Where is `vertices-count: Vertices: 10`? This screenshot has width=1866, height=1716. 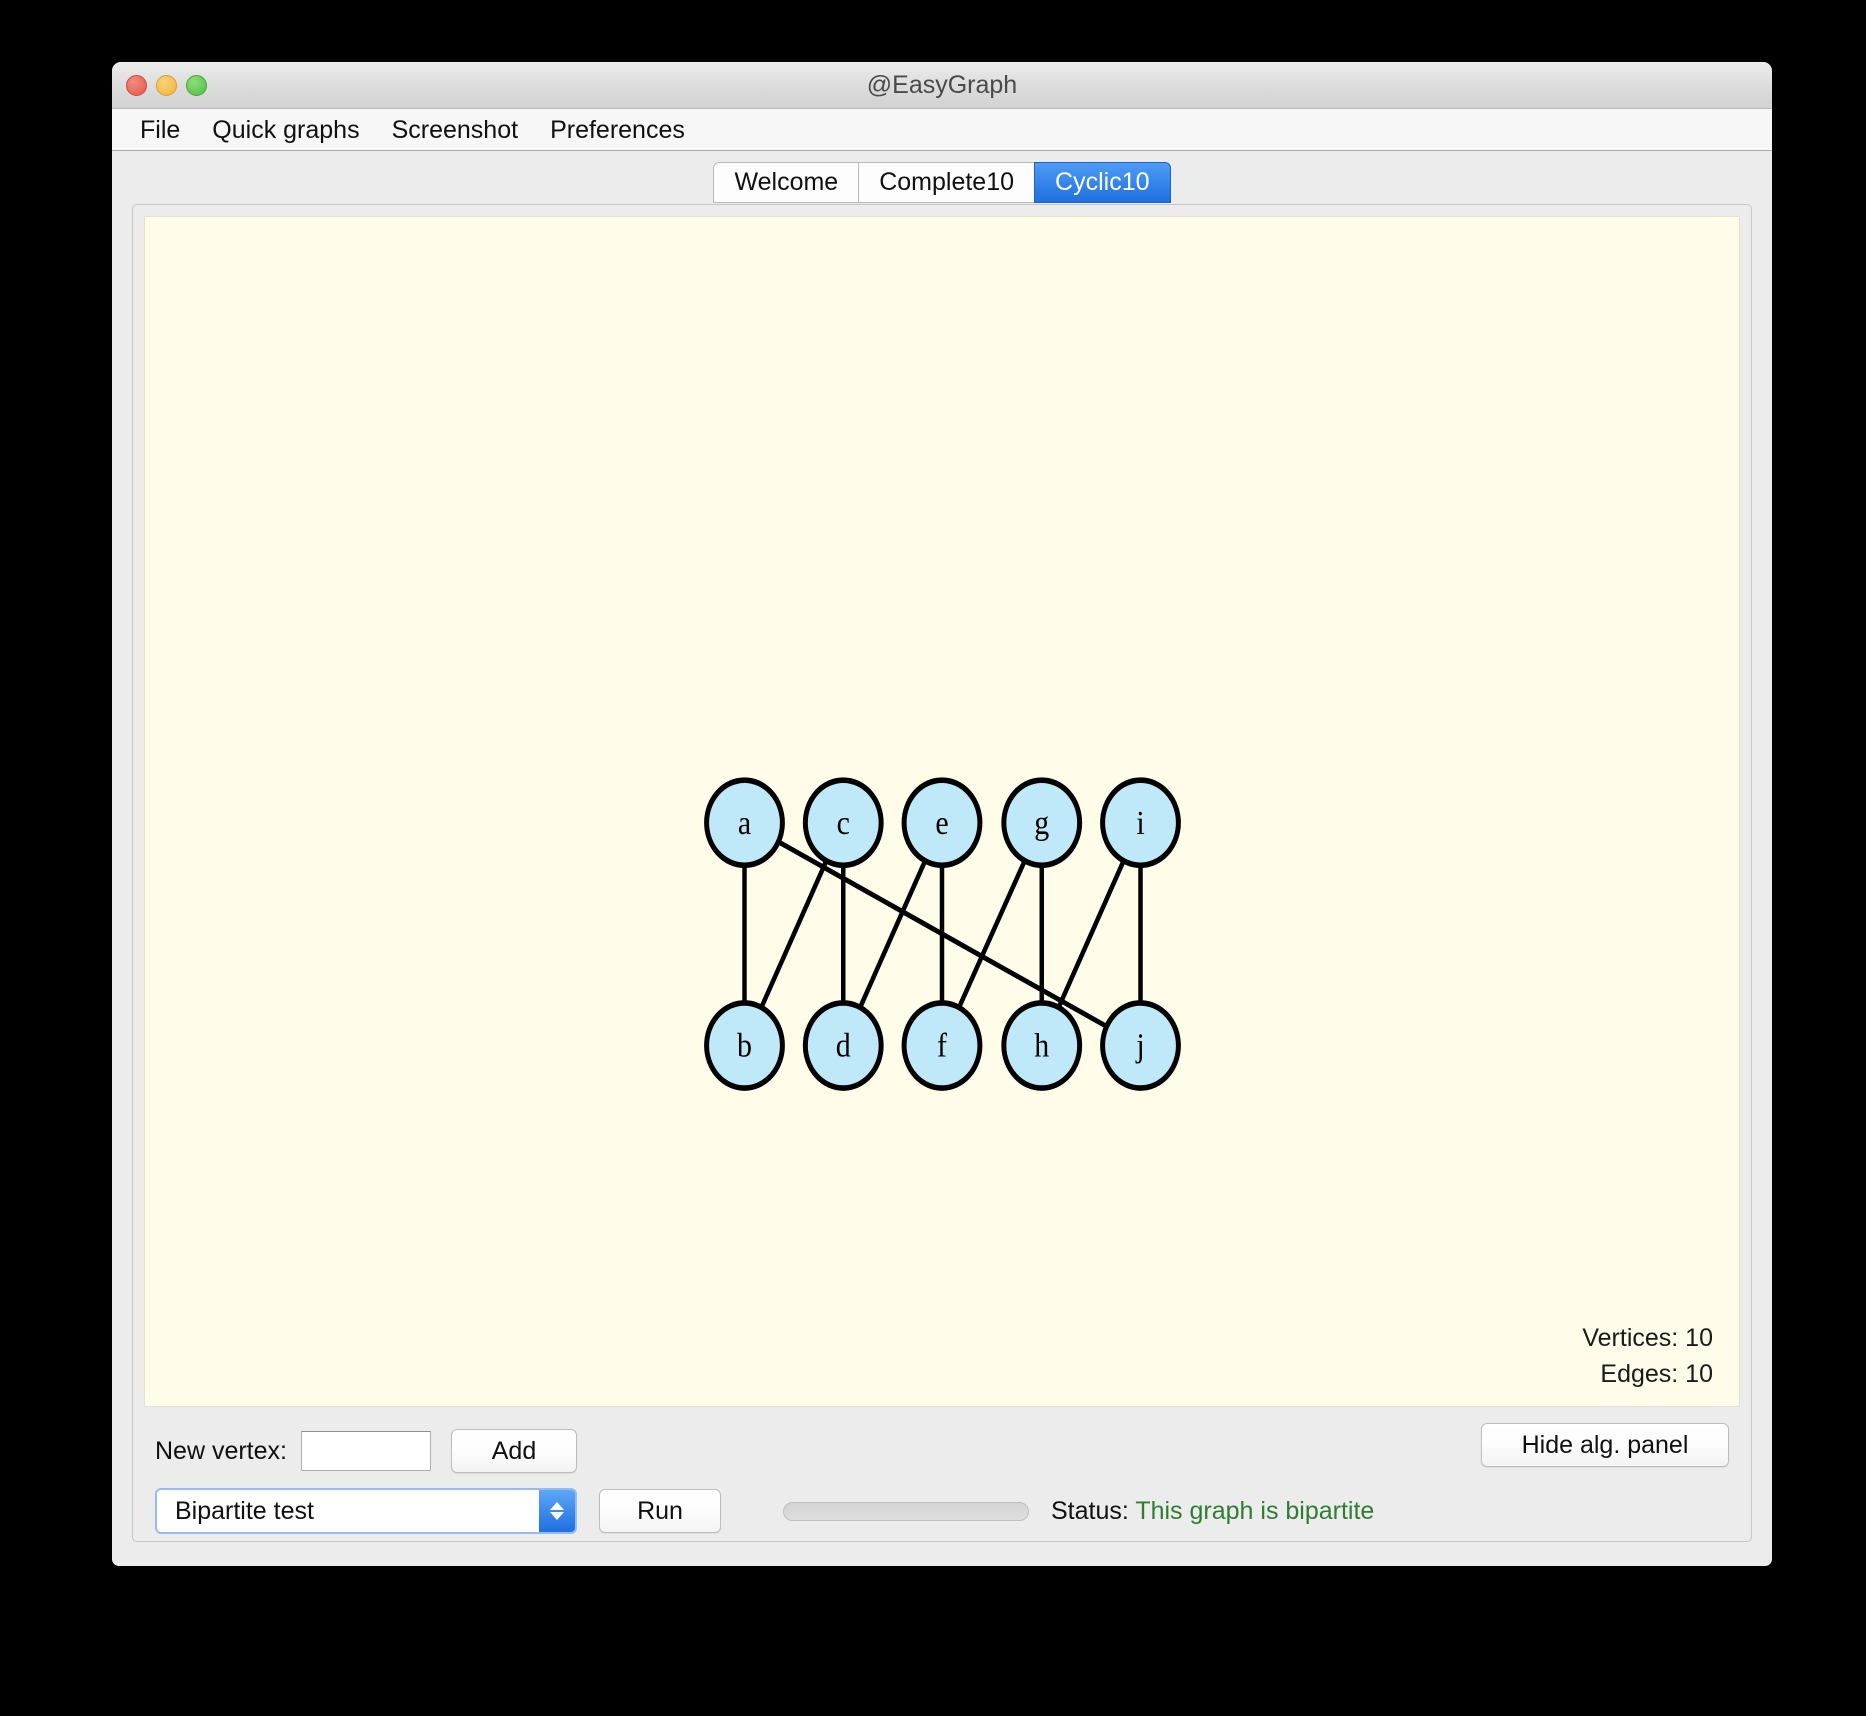 vertices-count: Vertices: 10 is located at coordinates (1647, 1338).